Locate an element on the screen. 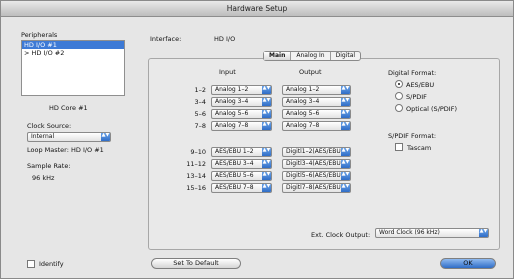  input-select: AES/EBU 7–8 ▲▼ is located at coordinates (241, 188).